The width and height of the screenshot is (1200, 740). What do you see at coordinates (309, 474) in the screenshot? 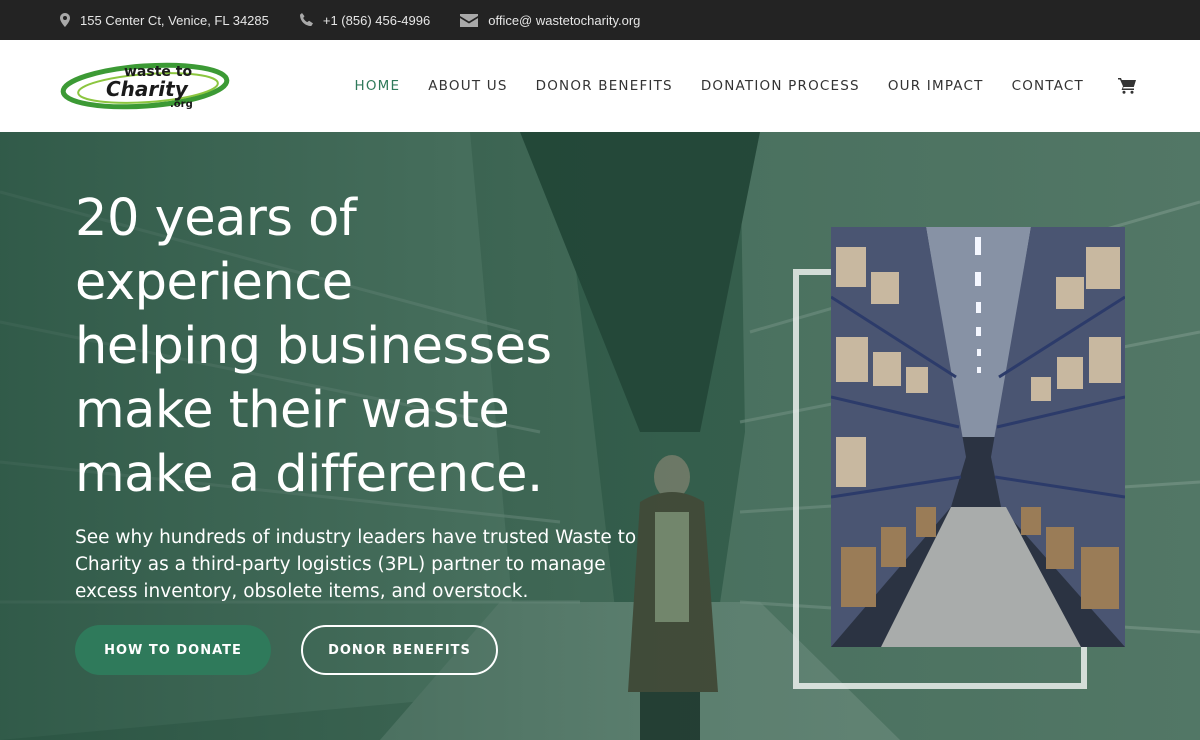
I see `headline-line: make a difference.` at bounding box center [309, 474].